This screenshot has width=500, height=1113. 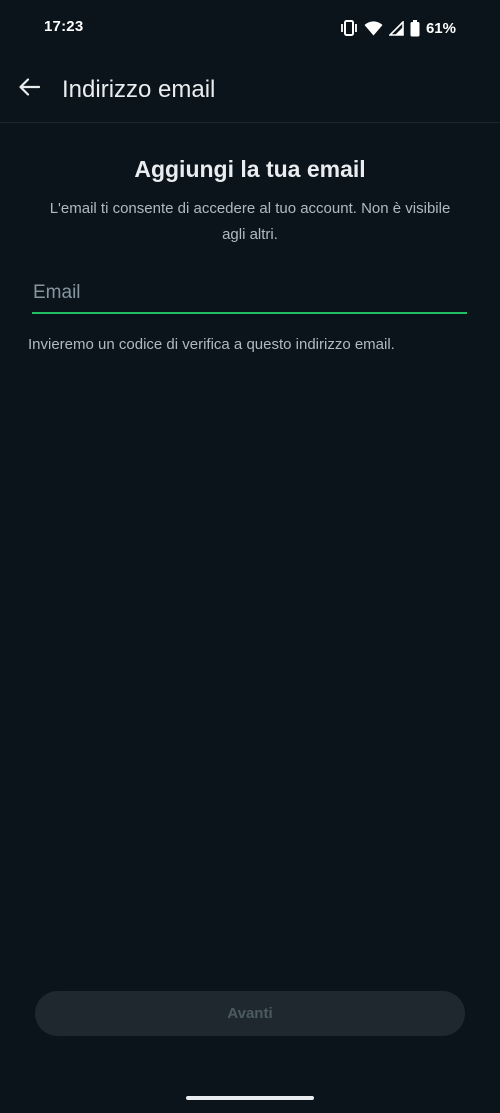 I want to click on status-icons: 61%, so click(x=398, y=28).